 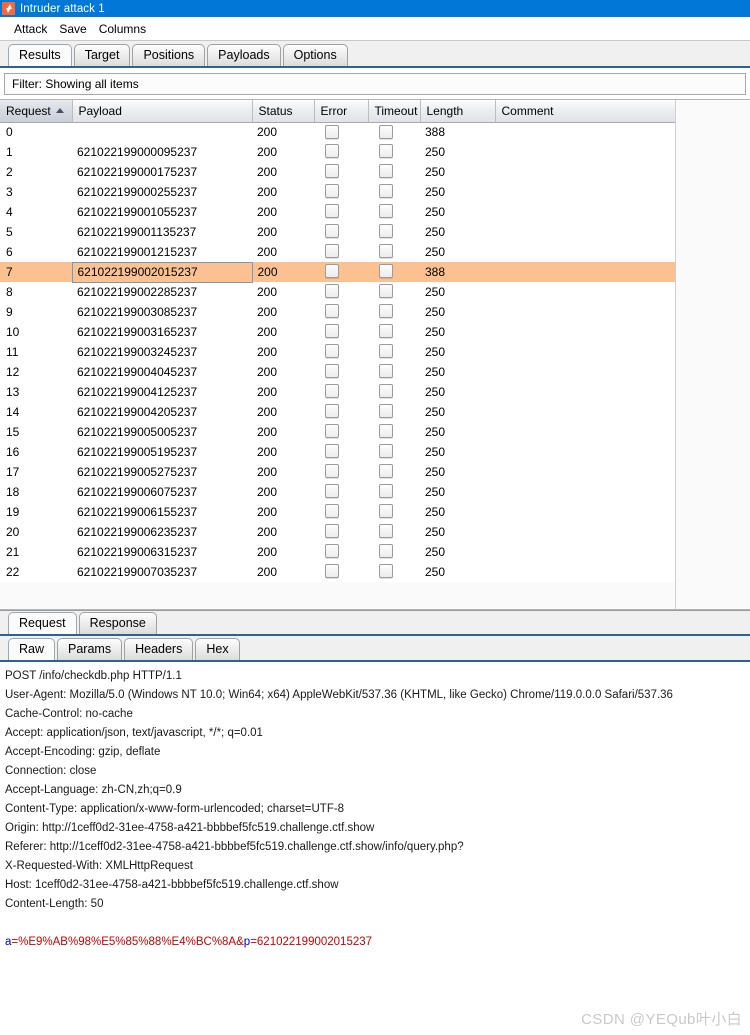 I want to click on tab-payloads: Payloads, so click(x=244, y=55).